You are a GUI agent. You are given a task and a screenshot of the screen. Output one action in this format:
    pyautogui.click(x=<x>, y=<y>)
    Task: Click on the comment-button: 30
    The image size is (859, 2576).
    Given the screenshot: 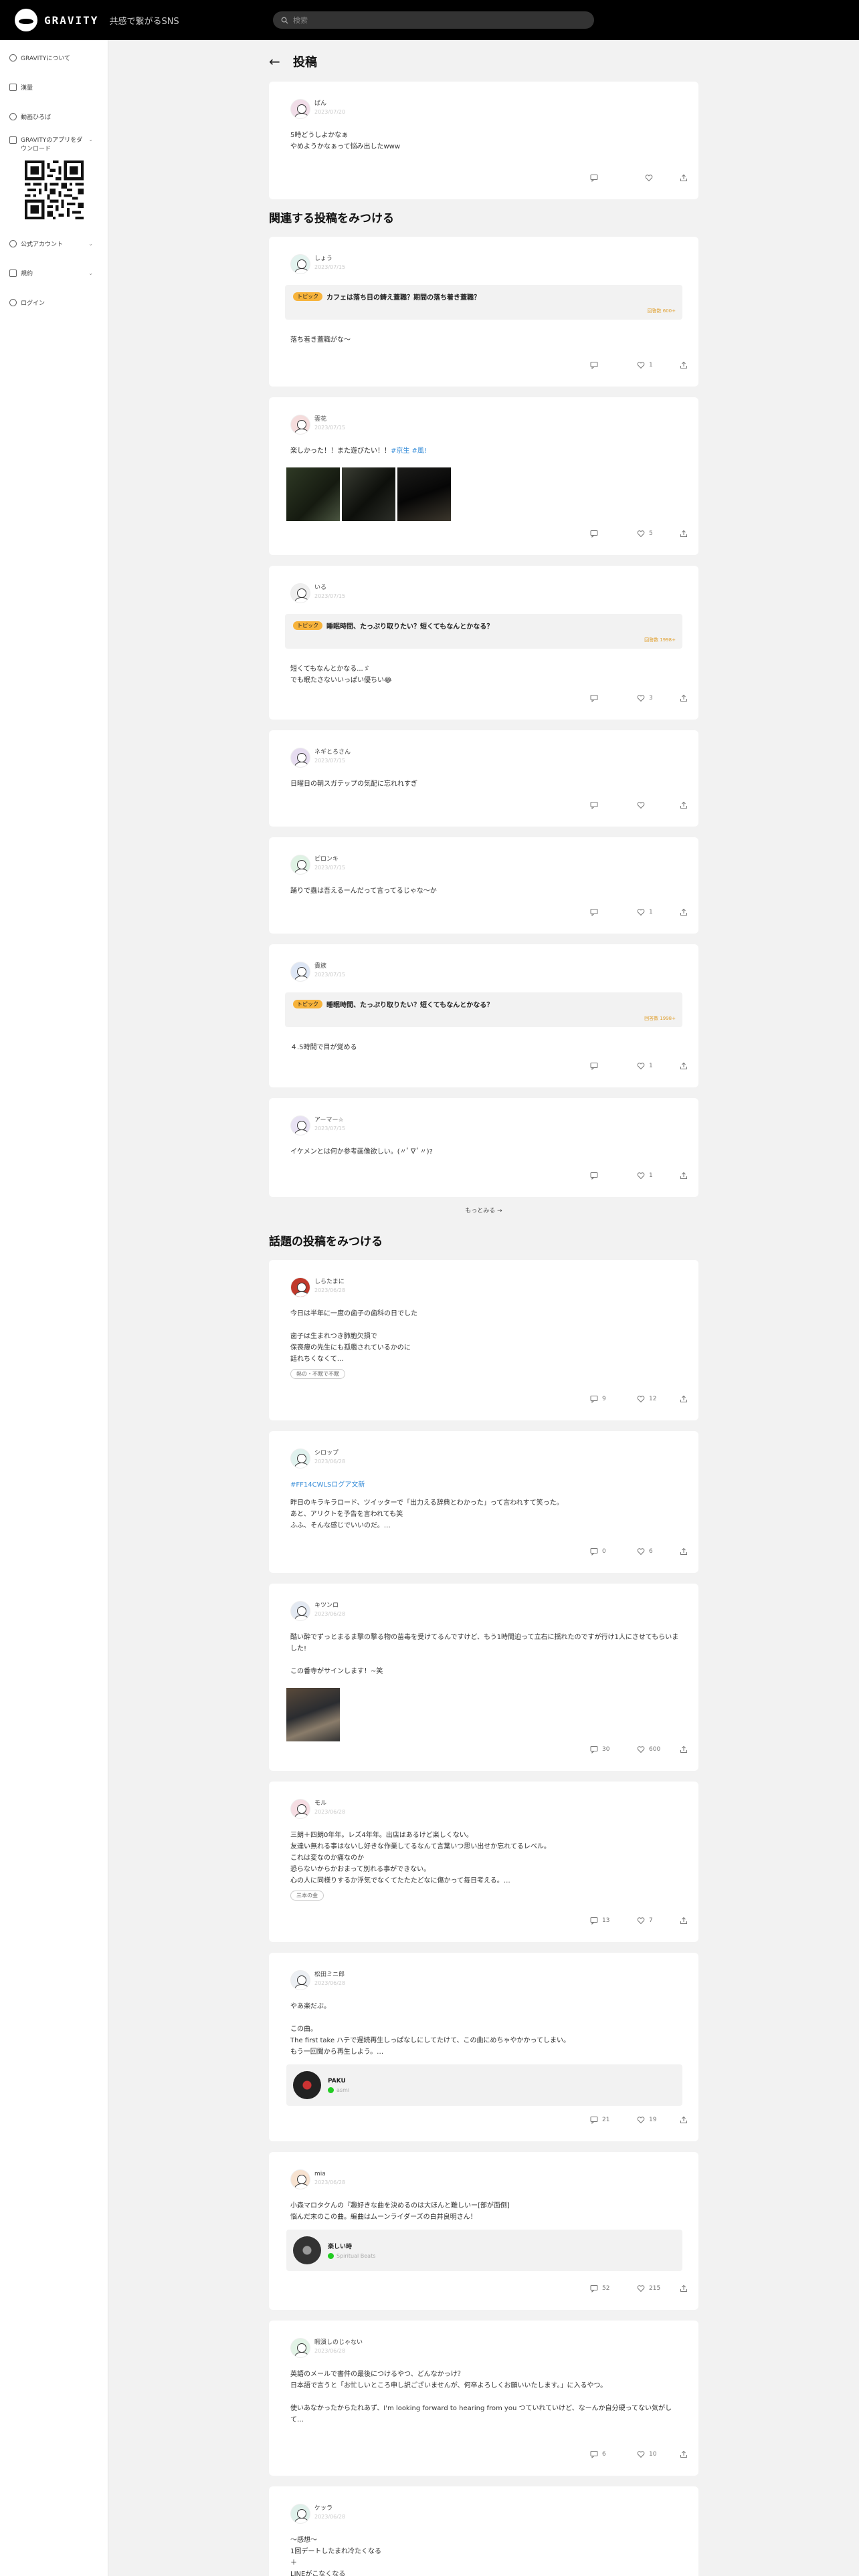 What is the action you would take?
    pyautogui.click(x=600, y=1749)
    